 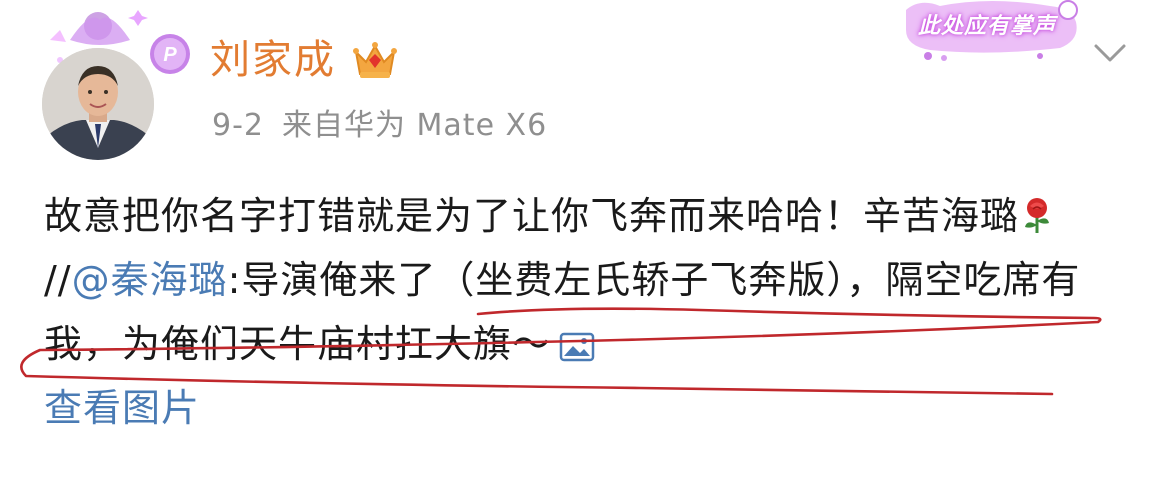 I want to click on post-source: 来自华为 Mate X6, so click(x=415, y=125).